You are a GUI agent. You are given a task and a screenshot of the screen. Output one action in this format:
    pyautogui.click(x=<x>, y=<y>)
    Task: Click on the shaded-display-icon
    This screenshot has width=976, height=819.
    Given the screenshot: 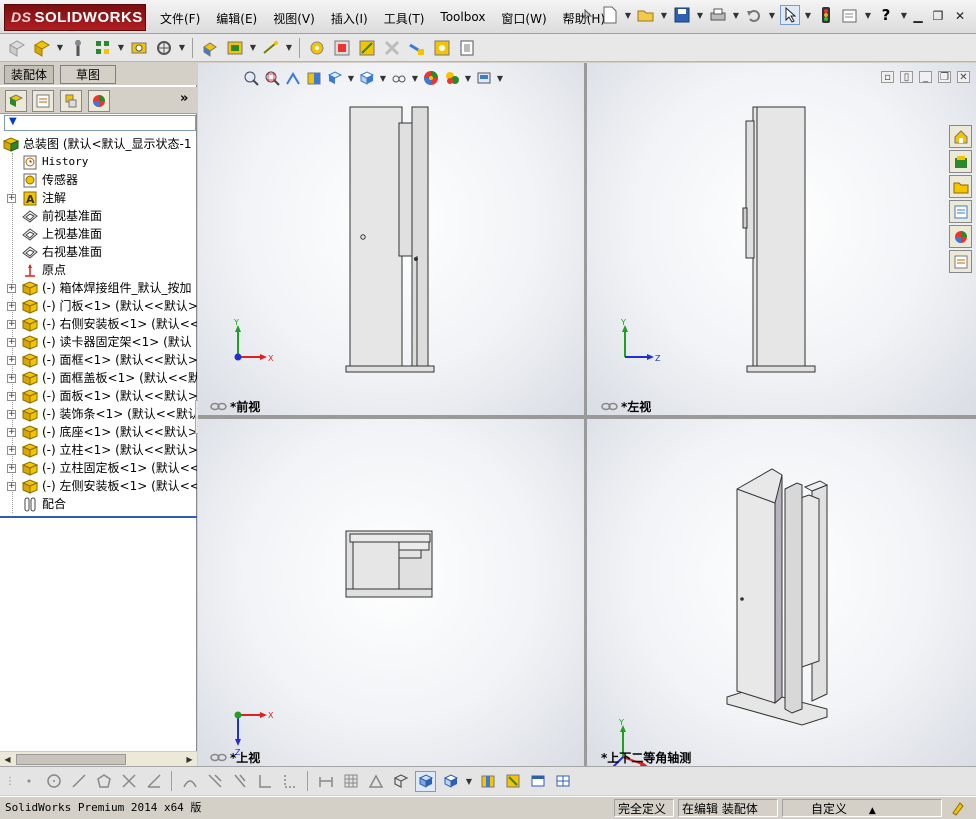 What is the action you would take?
    pyautogui.click(x=425, y=781)
    